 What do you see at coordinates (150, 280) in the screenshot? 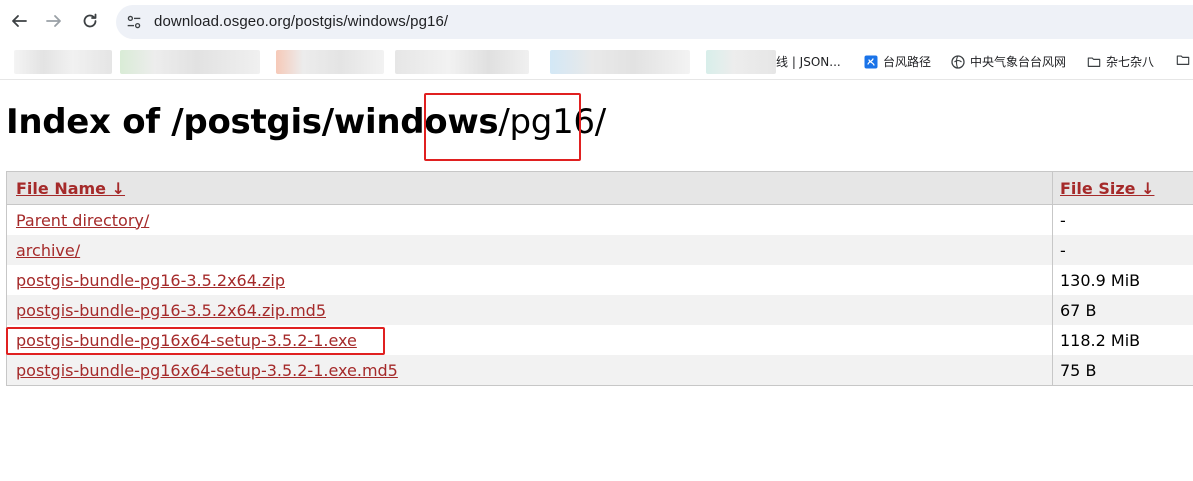
I see `file-link: postgis-bundle-pg16-3.5.2x64.zip` at bounding box center [150, 280].